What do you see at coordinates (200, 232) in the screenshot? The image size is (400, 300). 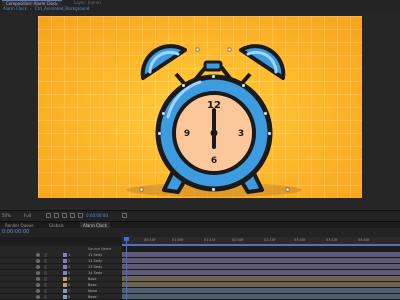 I see `timeline-header: 0:00:00:00` at bounding box center [200, 232].